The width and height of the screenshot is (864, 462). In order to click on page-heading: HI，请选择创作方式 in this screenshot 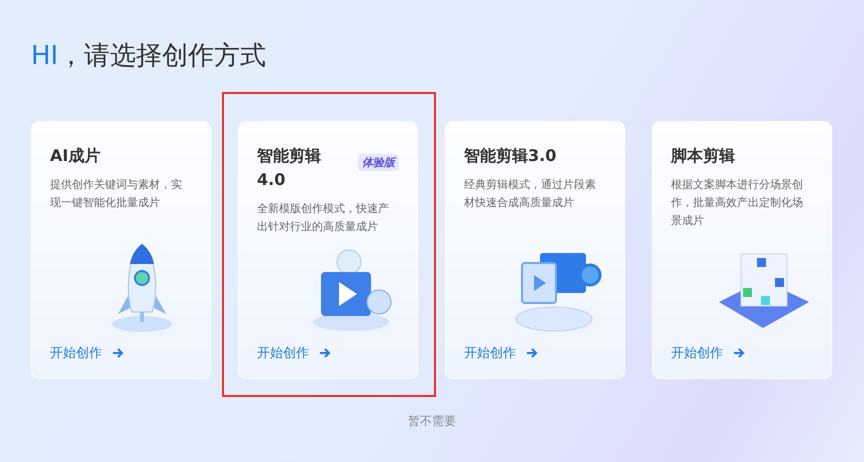, I will do `click(149, 56)`.